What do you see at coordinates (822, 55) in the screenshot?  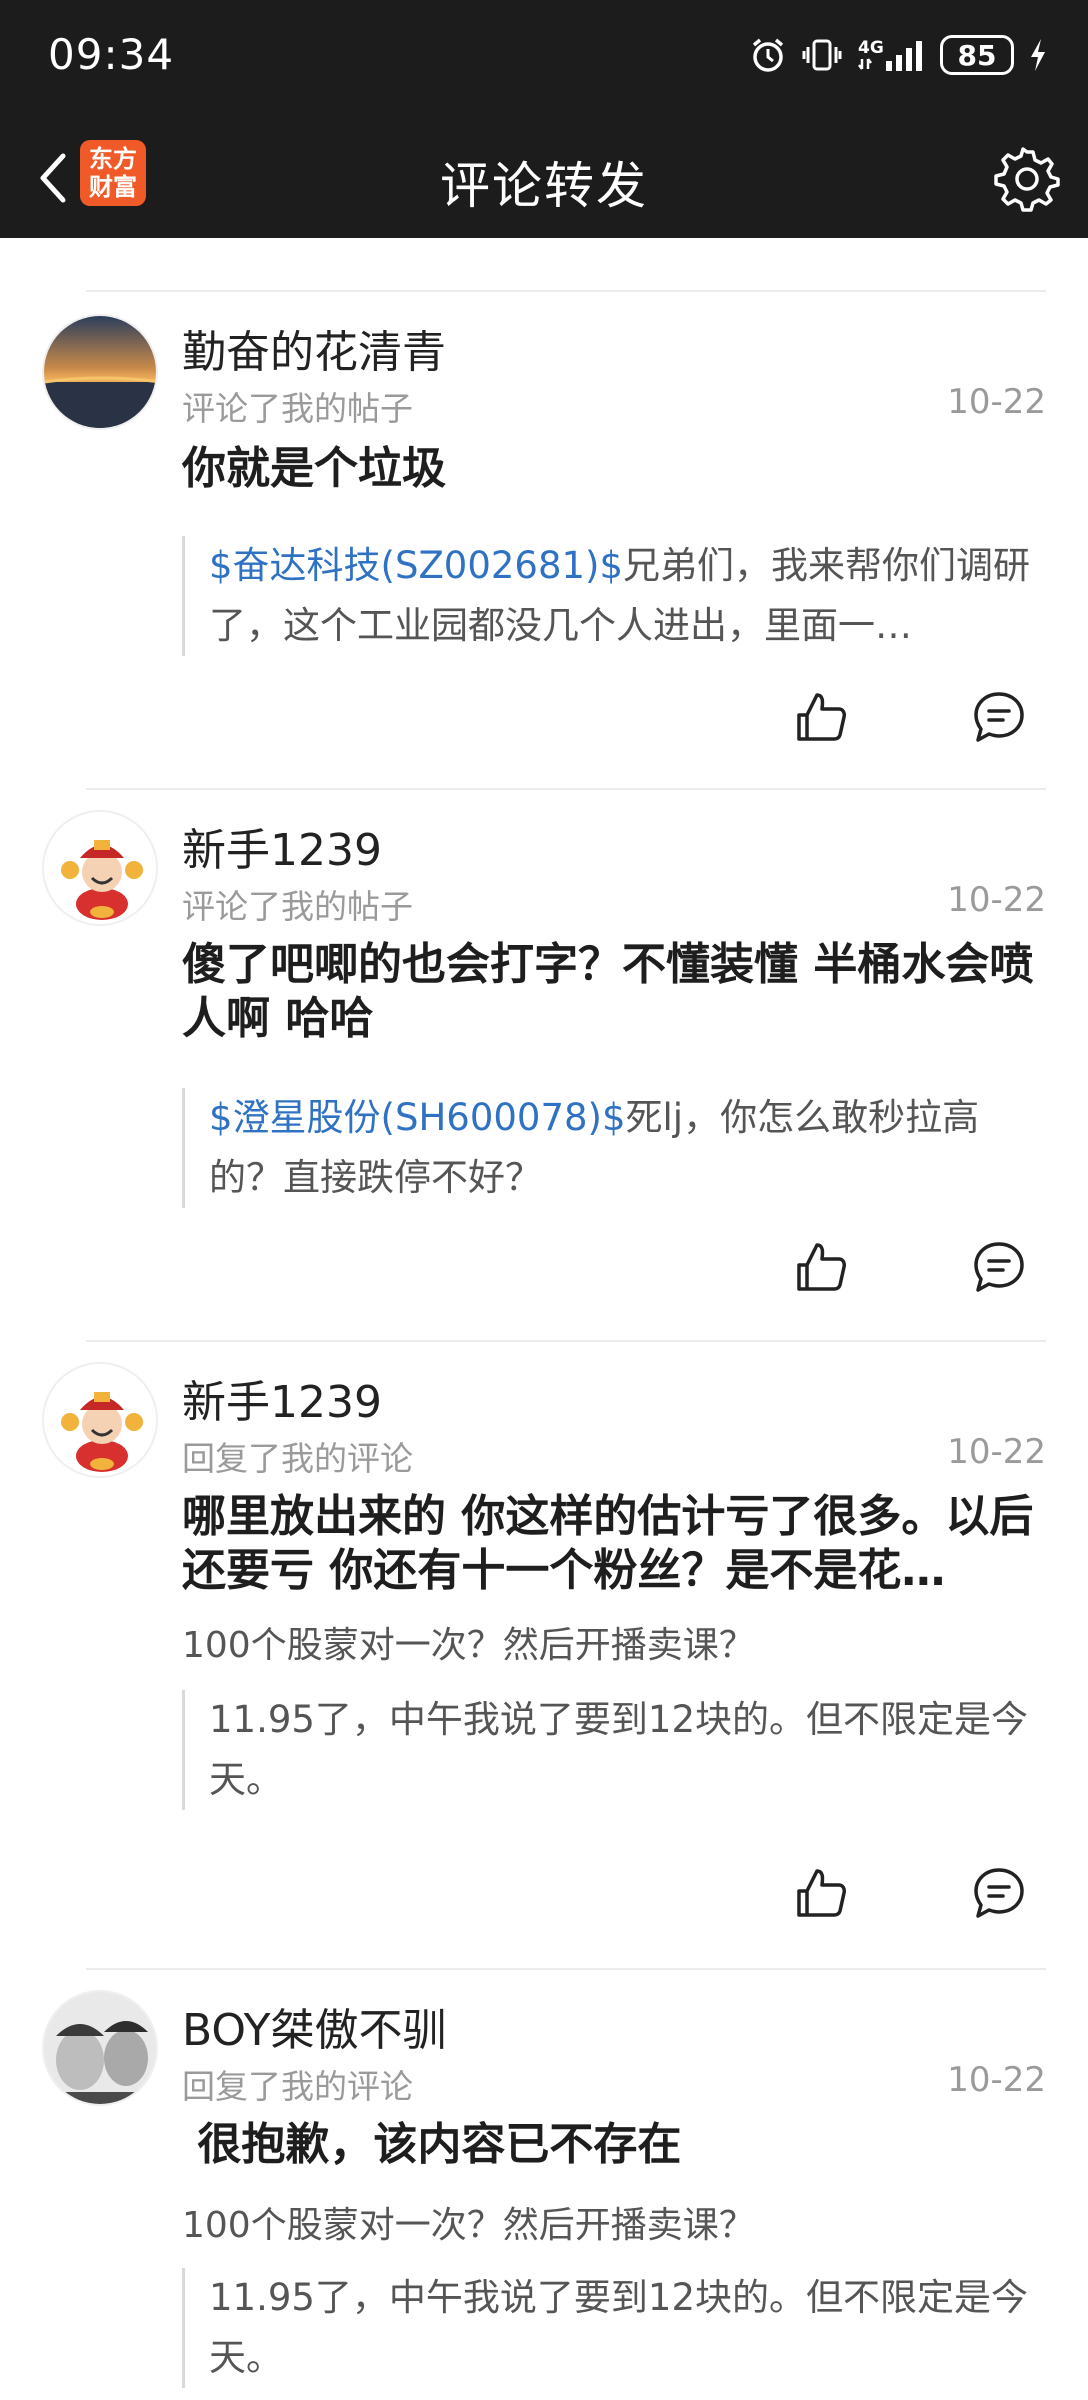 I see `vibrate-icon` at bounding box center [822, 55].